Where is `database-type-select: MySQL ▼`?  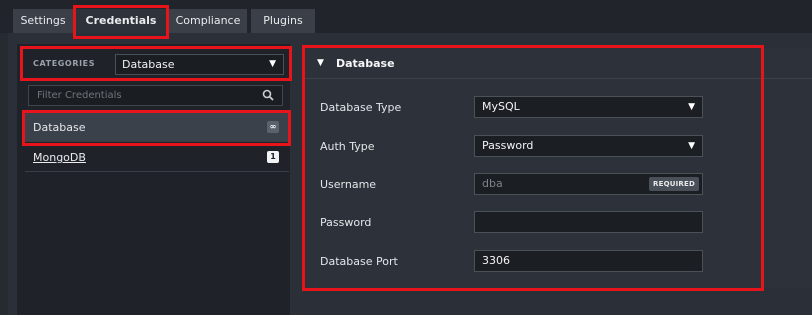
database-type-select: MySQL ▼ is located at coordinates (588, 107).